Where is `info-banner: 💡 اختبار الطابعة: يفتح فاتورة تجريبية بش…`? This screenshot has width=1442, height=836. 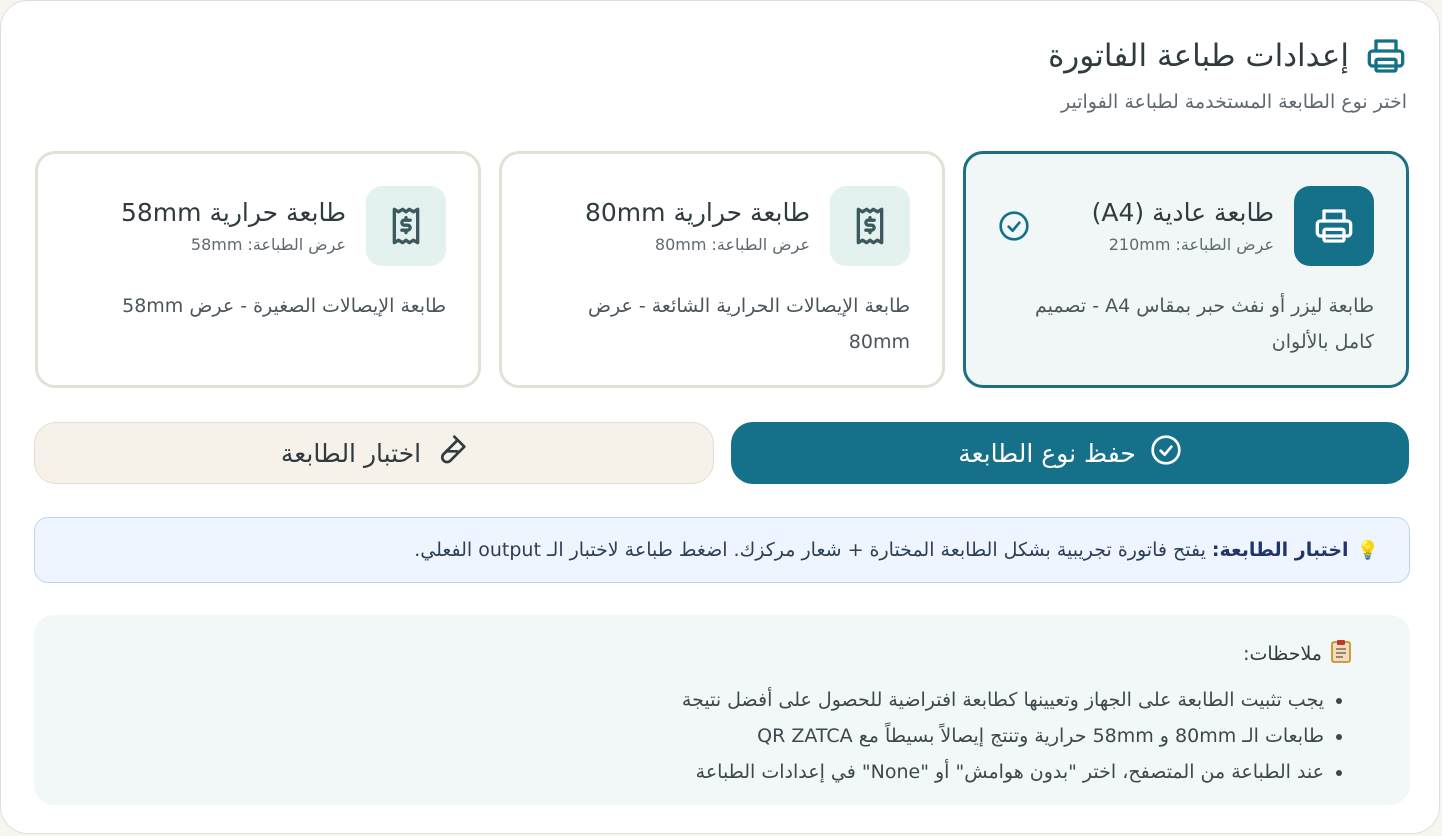 info-banner: 💡 اختبار الطابعة: يفتح فاتورة تجريبية بش… is located at coordinates (722, 550).